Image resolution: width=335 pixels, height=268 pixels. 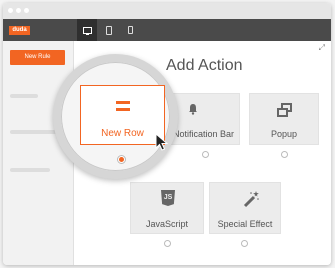 What do you see at coordinates (244, 243) in the screenshot?
I see `radio-special-effect` at bounding box center [244, 243].